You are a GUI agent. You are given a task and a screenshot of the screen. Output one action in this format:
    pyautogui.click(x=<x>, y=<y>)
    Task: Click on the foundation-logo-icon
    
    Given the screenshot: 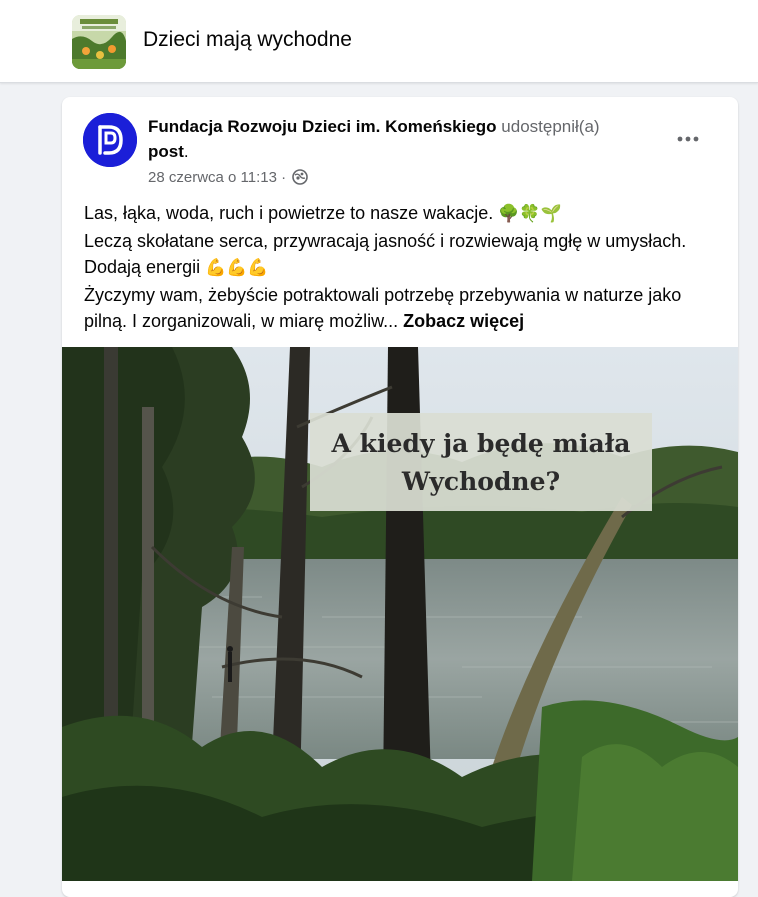 What is the action you would take?
    pyautogui.click(x=110, y=140)
    